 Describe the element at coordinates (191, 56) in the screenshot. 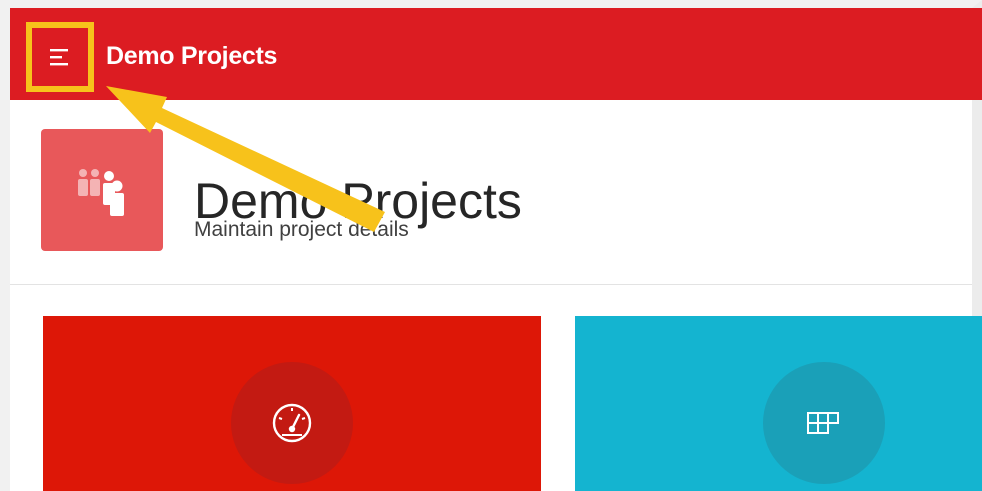

I see `app-title: Demo Projects` at that location.